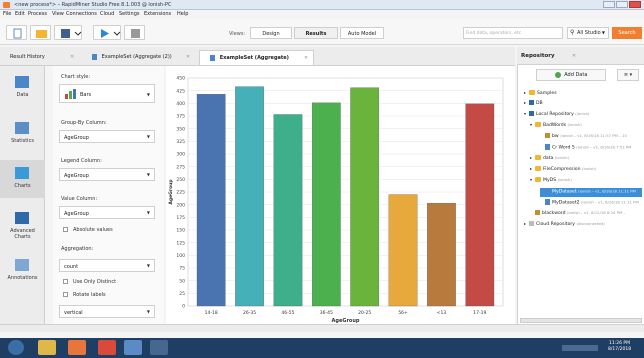 The image size is (644, 358). What do you see at coordinates (593, 135) in the screenshot?
I see `repository-item-meta: (ionish – v1, 8/16/18 11:57 PM – 10` at bounding box center [593, 135].